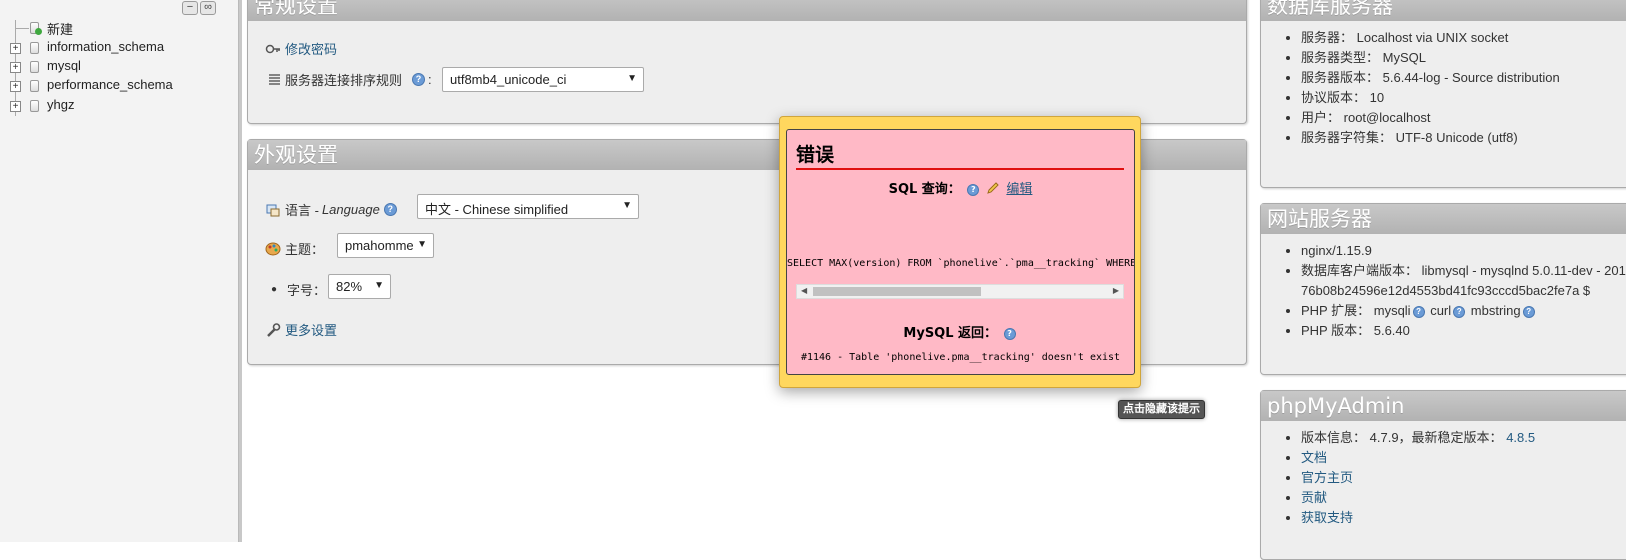 This screenshot has width=1626, height=560. Describe the element at coordinates (1019, 189) in the screenshot. I see `edit-link: 编辑` at that location.